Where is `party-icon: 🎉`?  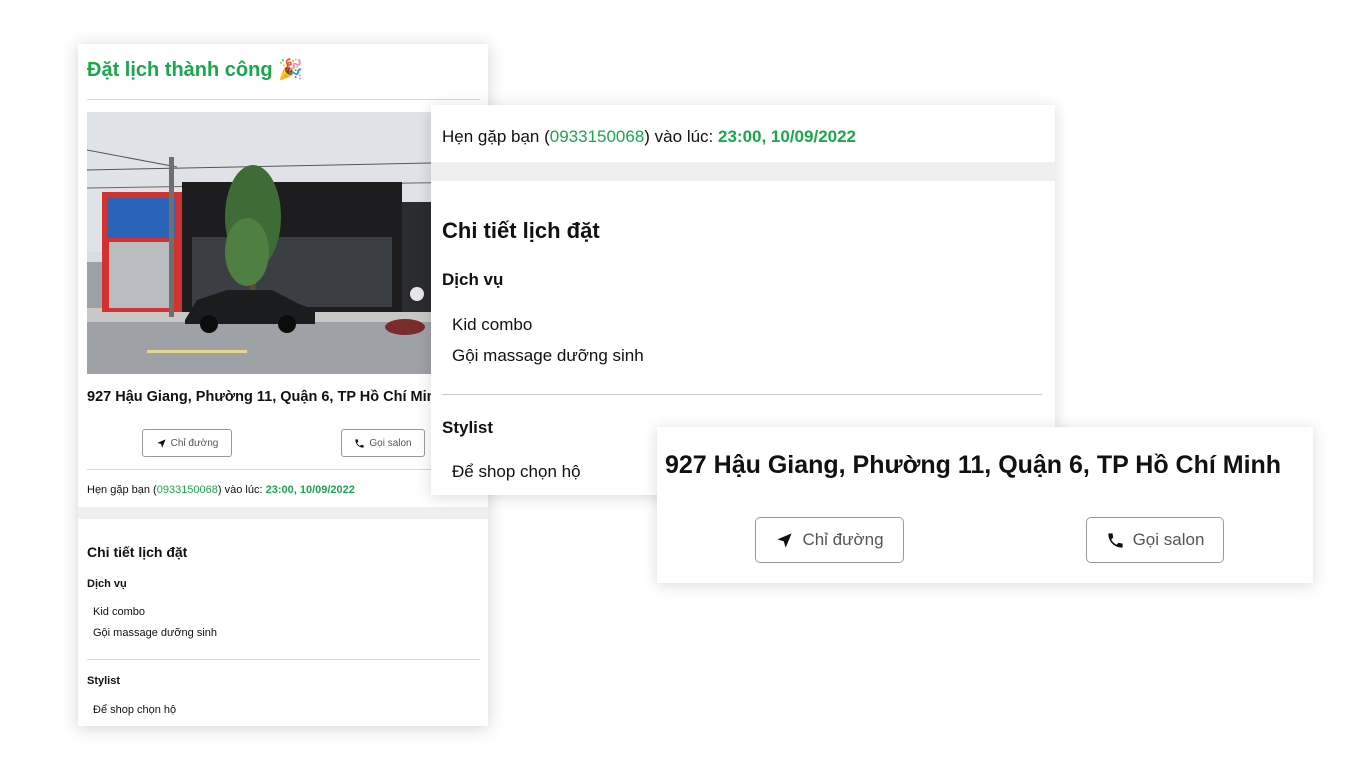 party-icon: 🎉 is located at coordinates (291, 70).